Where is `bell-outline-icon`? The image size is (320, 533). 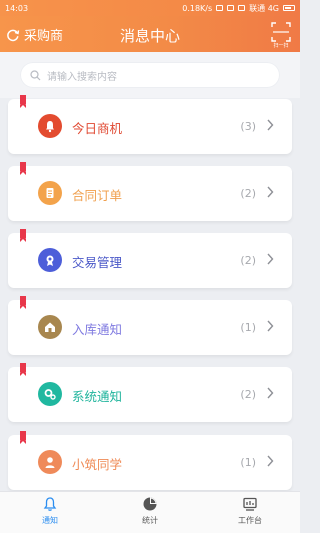 bell-outline-icon is located at coordinates (50, 504).